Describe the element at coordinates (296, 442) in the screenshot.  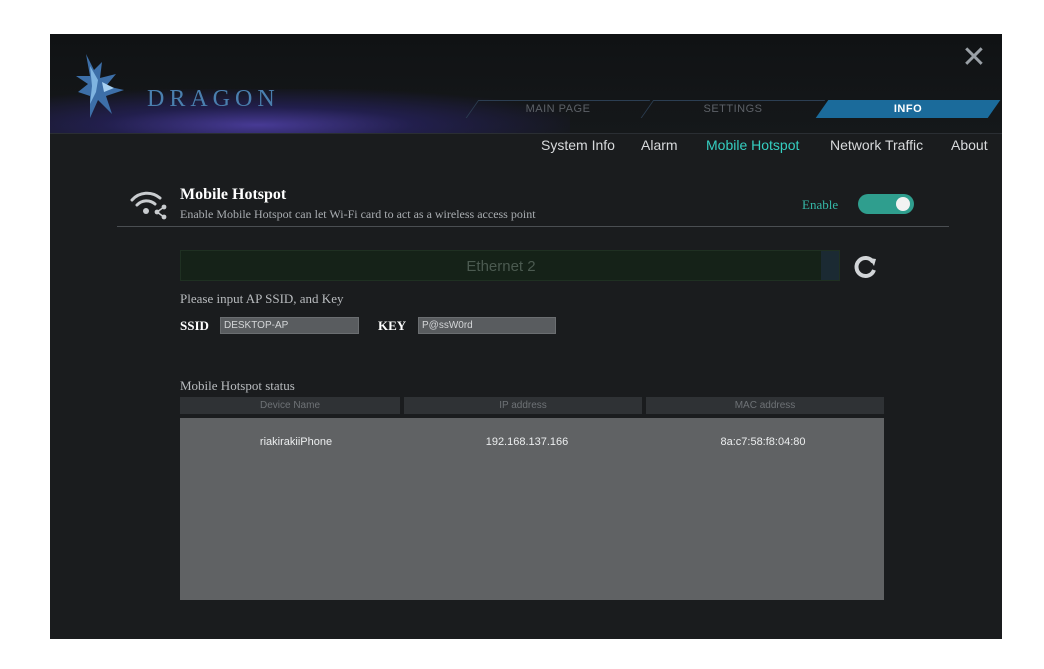
I see `device-name-cell: riakirakiiPhone` at that location.